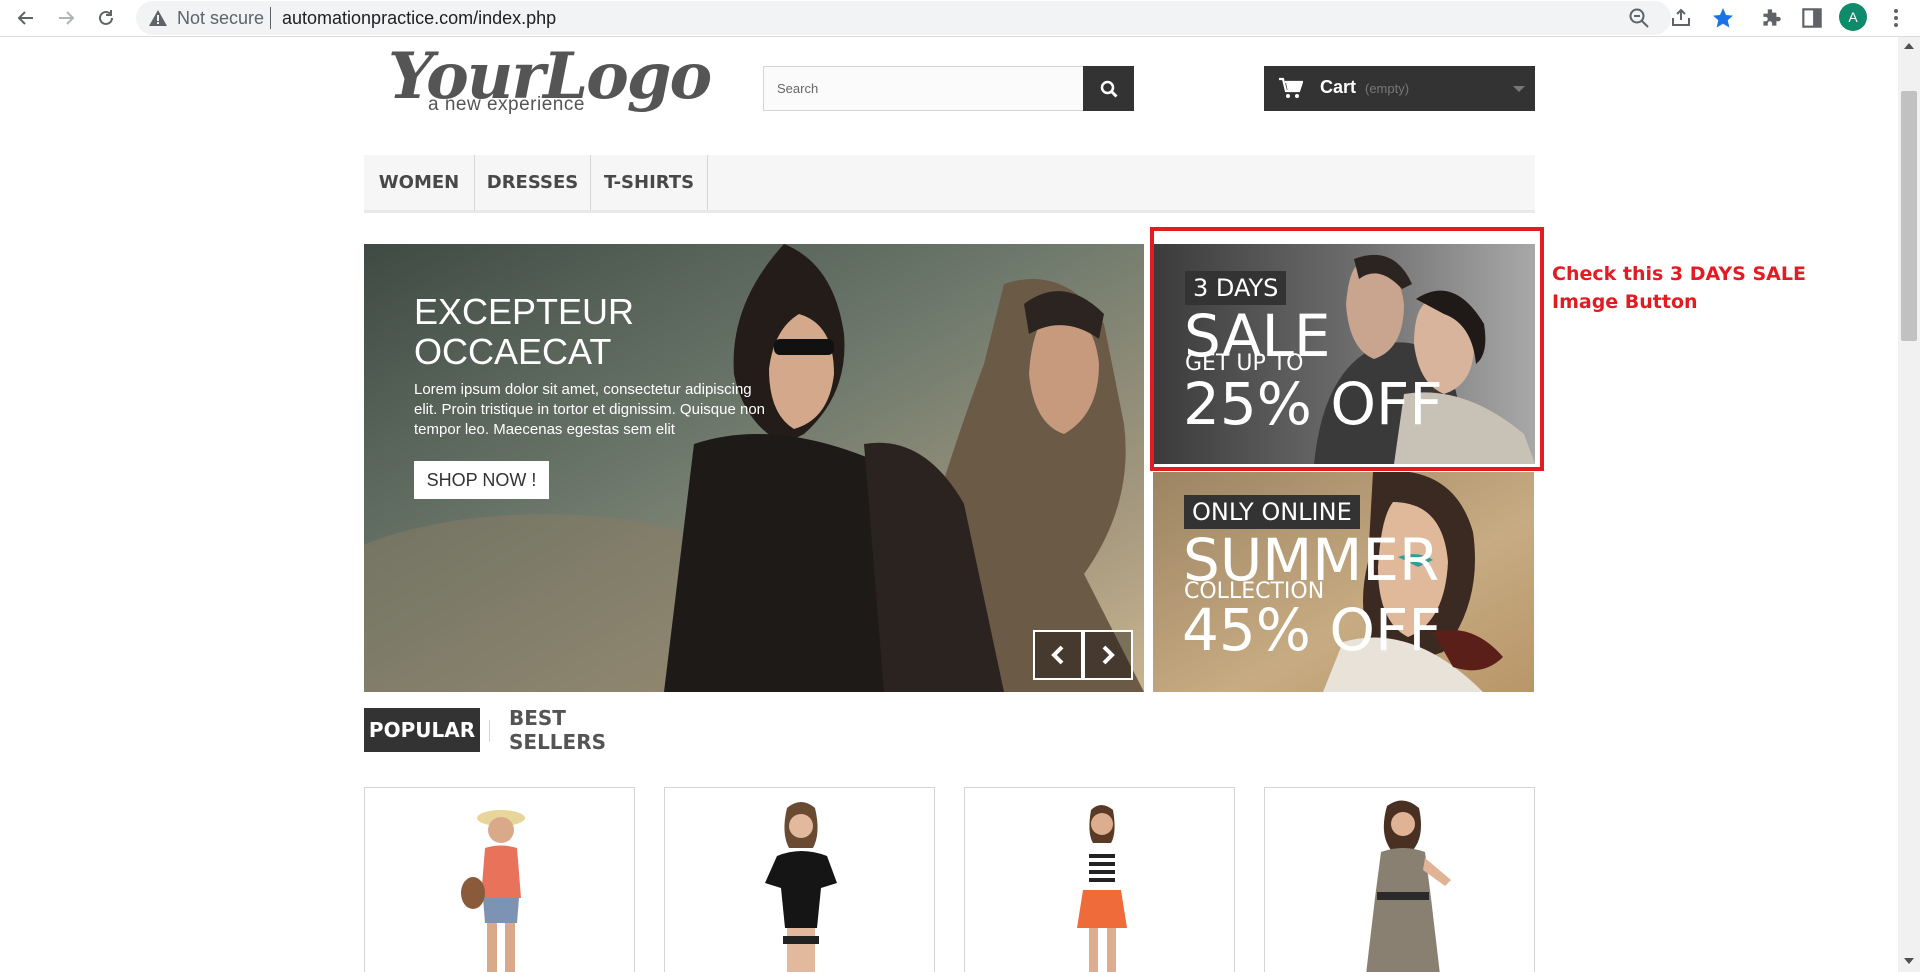 This screenshot has width=1920, height=972. Describe the element at coordinates (1639, 18) in the screenshot. I see `zoom-out-icon` at that location.